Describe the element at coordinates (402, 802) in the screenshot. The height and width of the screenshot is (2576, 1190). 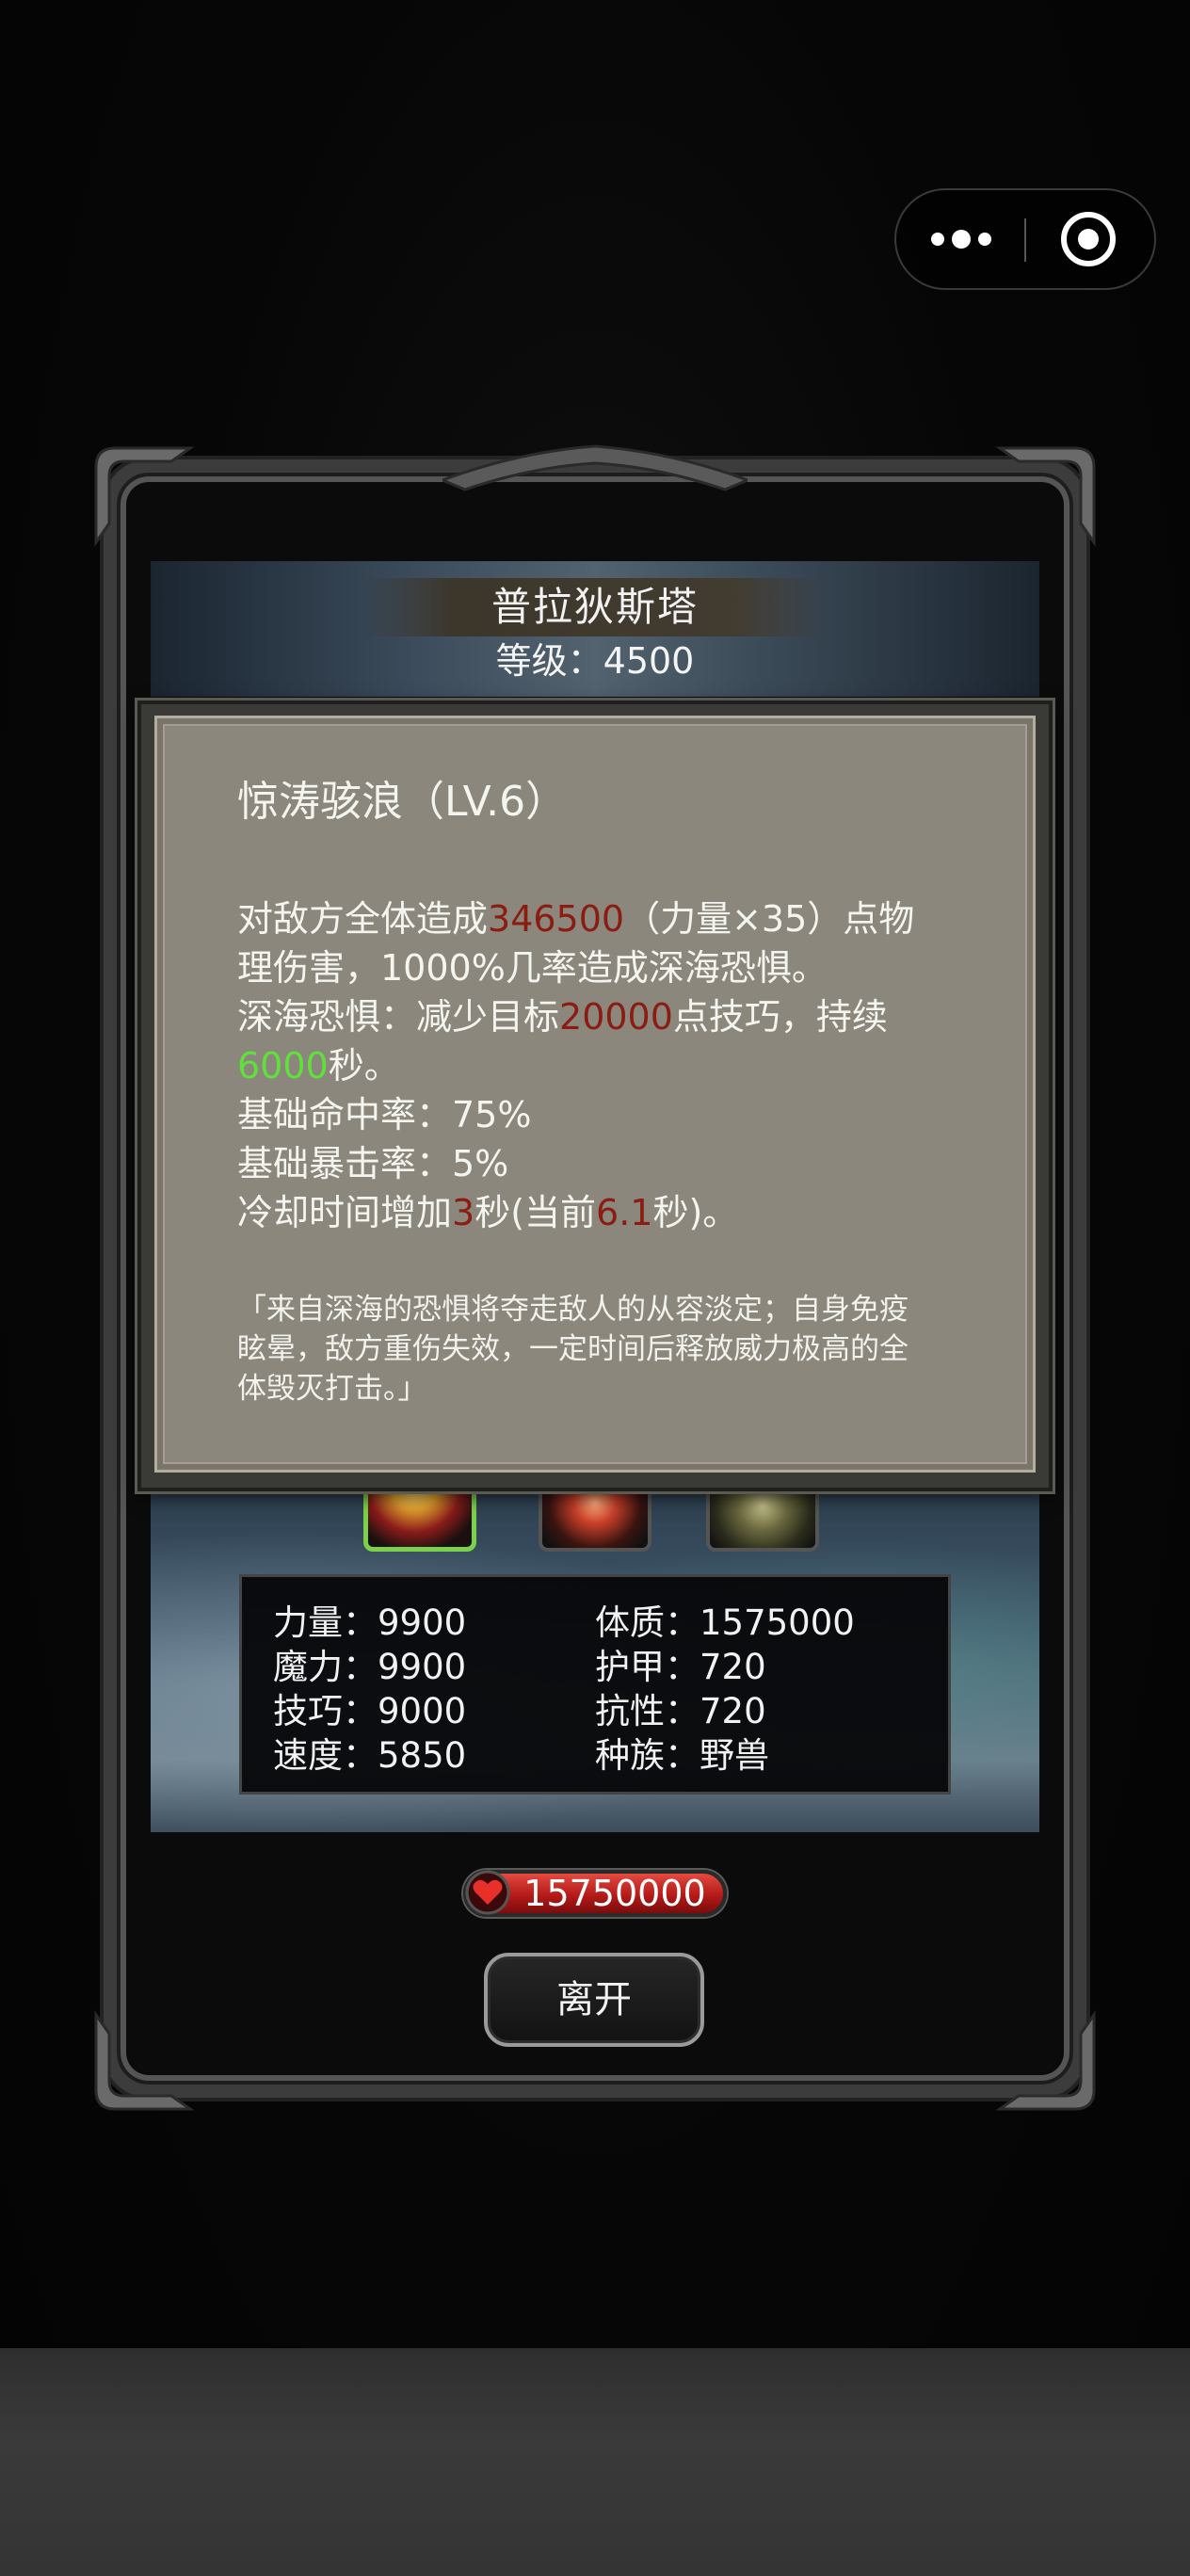
I see `skill-title: 惊涛骇浪（LV.6）` at that location.